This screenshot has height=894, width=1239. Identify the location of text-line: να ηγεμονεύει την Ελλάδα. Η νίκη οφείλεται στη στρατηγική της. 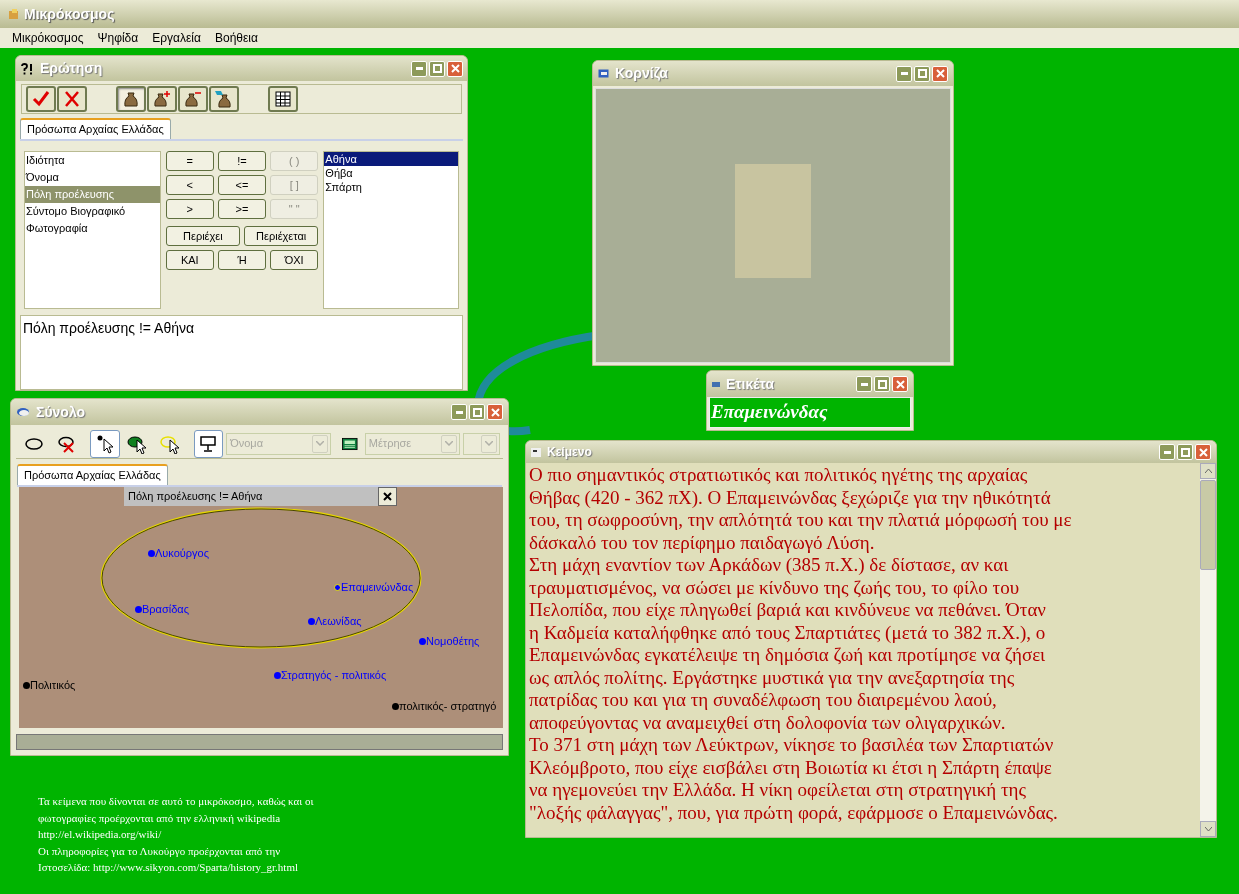
(778, 790).